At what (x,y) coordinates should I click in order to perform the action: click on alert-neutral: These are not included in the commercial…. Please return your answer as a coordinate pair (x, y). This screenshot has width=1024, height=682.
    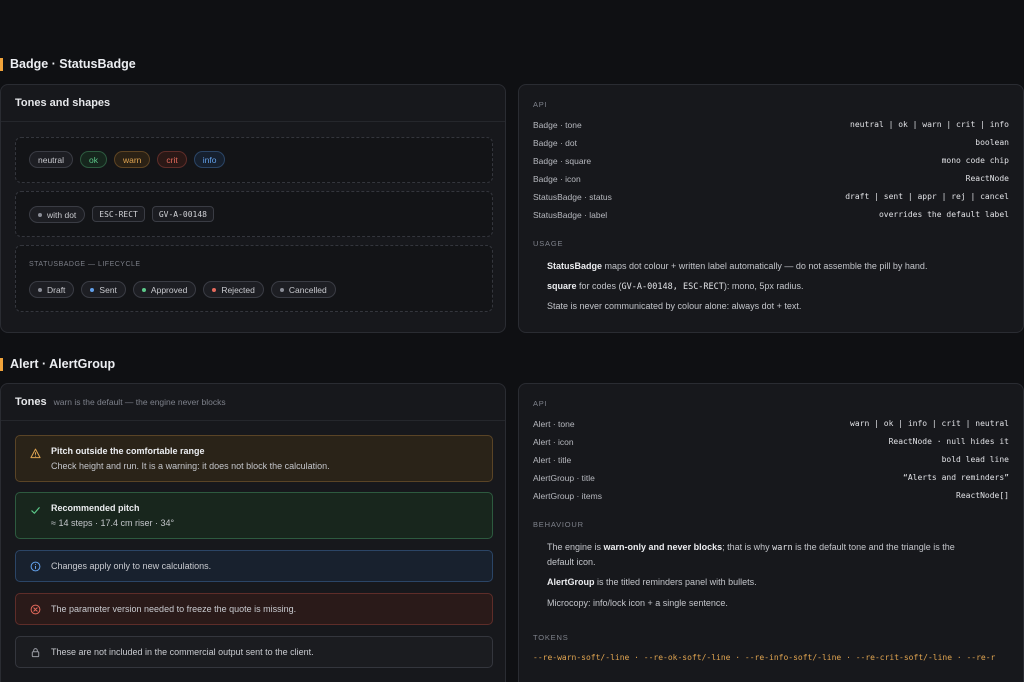
    Looking at the image, I should click on (254, 652).